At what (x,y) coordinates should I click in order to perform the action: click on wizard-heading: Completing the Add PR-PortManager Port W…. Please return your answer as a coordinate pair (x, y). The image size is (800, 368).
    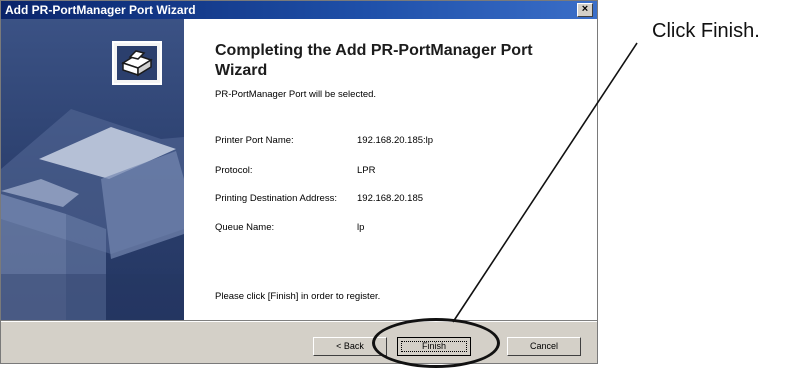
    Looking at the image, I should click on (395, 61).